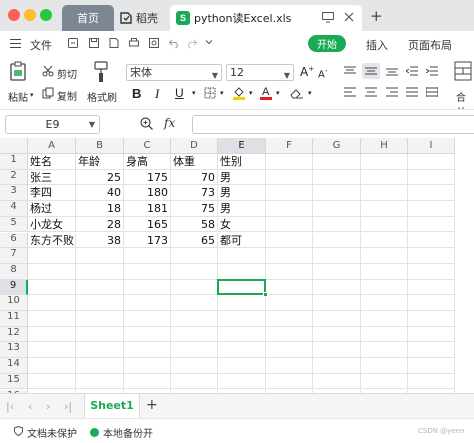 This screenshot has width=474, height=443. Describe the element at coordinates (100, 350) in the screenshot. I see `cell-b13` at that location.